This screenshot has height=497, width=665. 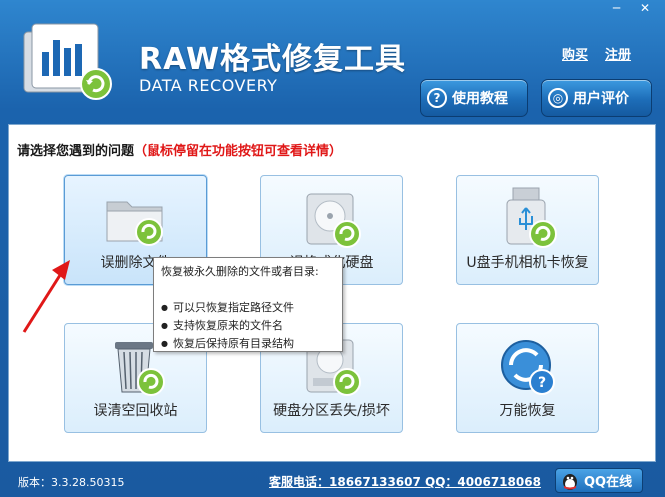 What do you see at coordinates (76, 151) in the screenshot?
I see `prompt-text: 请选择您遇到的问题` at bounding box center [76, 151].